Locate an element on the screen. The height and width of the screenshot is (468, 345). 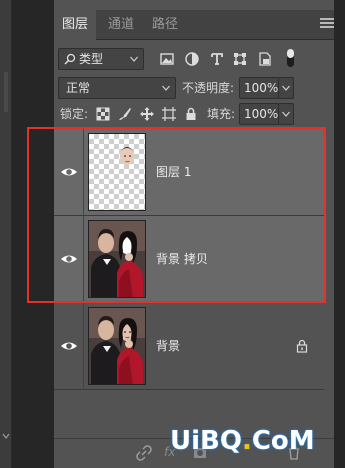
canvas-area-gap is located at coordinates (33, 234).